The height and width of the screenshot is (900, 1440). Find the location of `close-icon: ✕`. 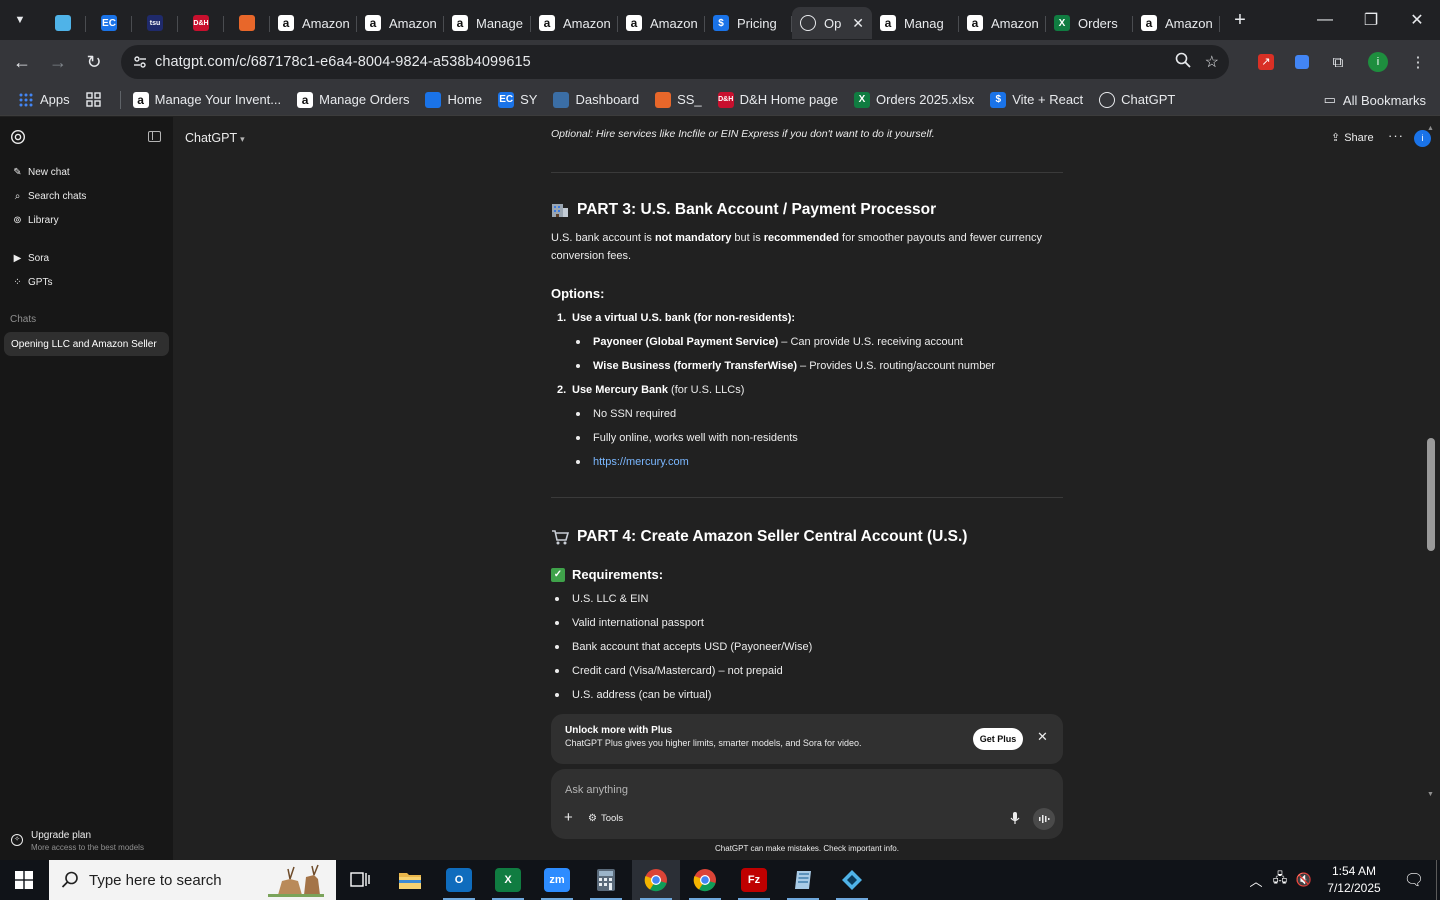

close-icon: ✕ is located at coordinates (1417, 20).